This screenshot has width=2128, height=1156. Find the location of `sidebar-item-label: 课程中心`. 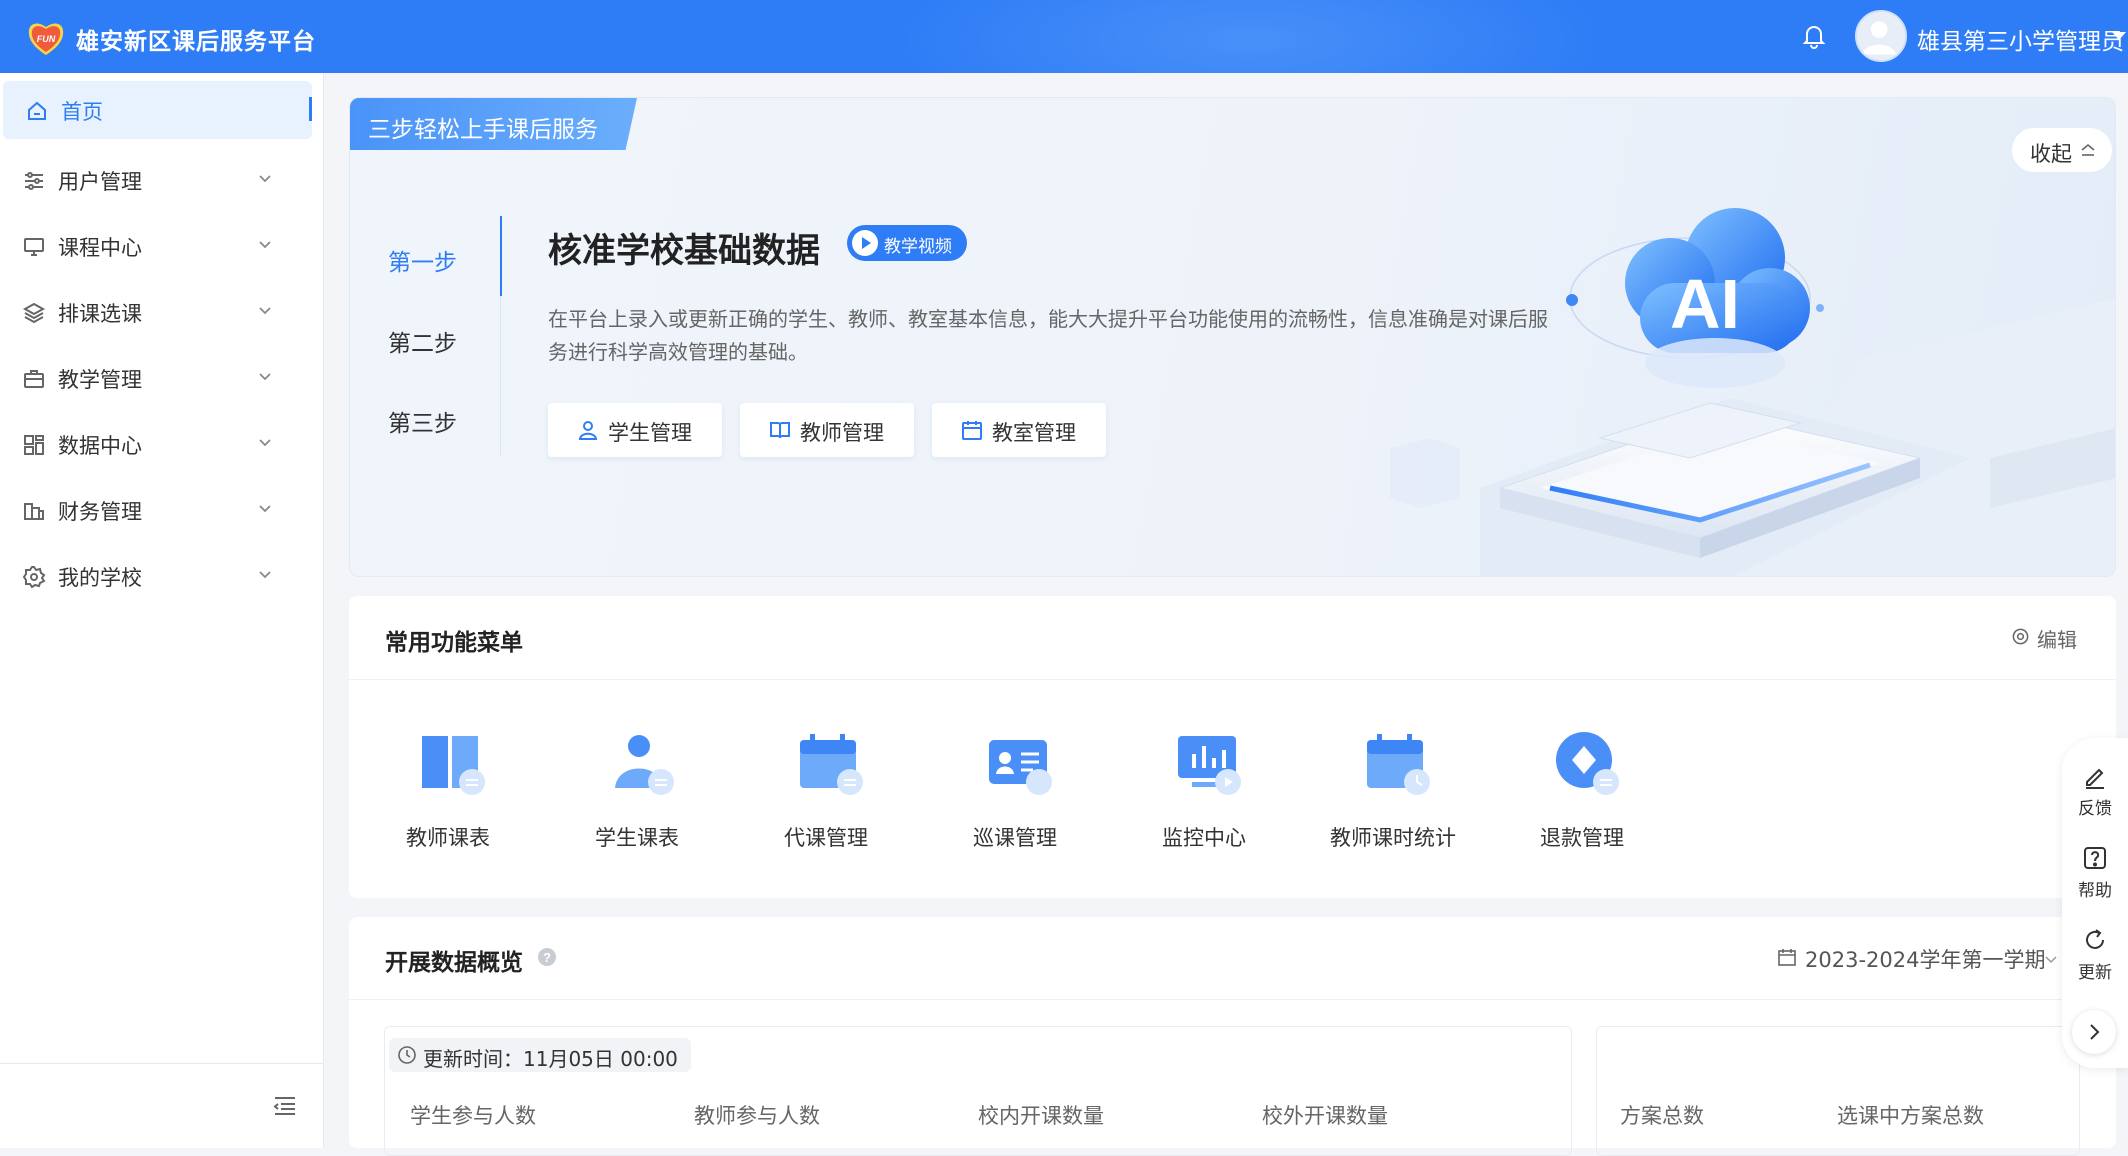

sidebar-item-label: 课程中心 is located at coordinates (100, 248).